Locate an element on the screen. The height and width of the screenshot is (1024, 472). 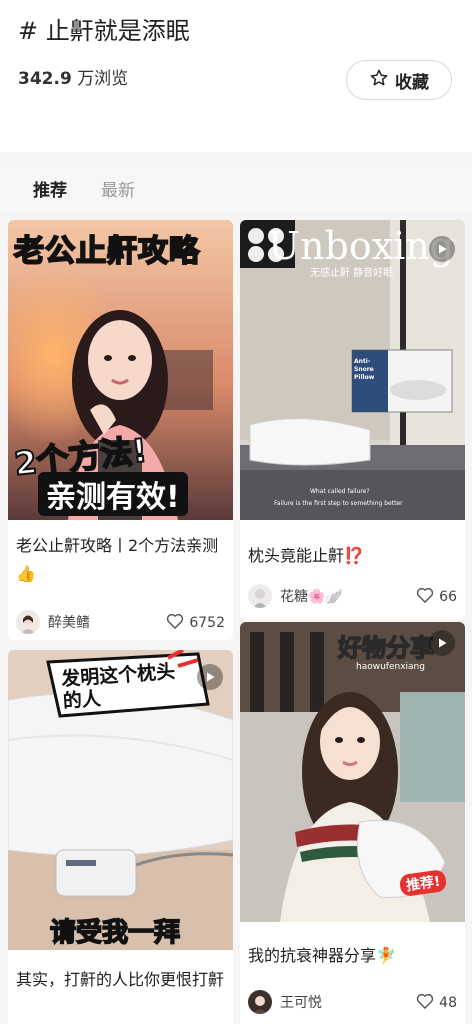
author-name: 花糖🌸🪽 is located at coordinates (311, 596).